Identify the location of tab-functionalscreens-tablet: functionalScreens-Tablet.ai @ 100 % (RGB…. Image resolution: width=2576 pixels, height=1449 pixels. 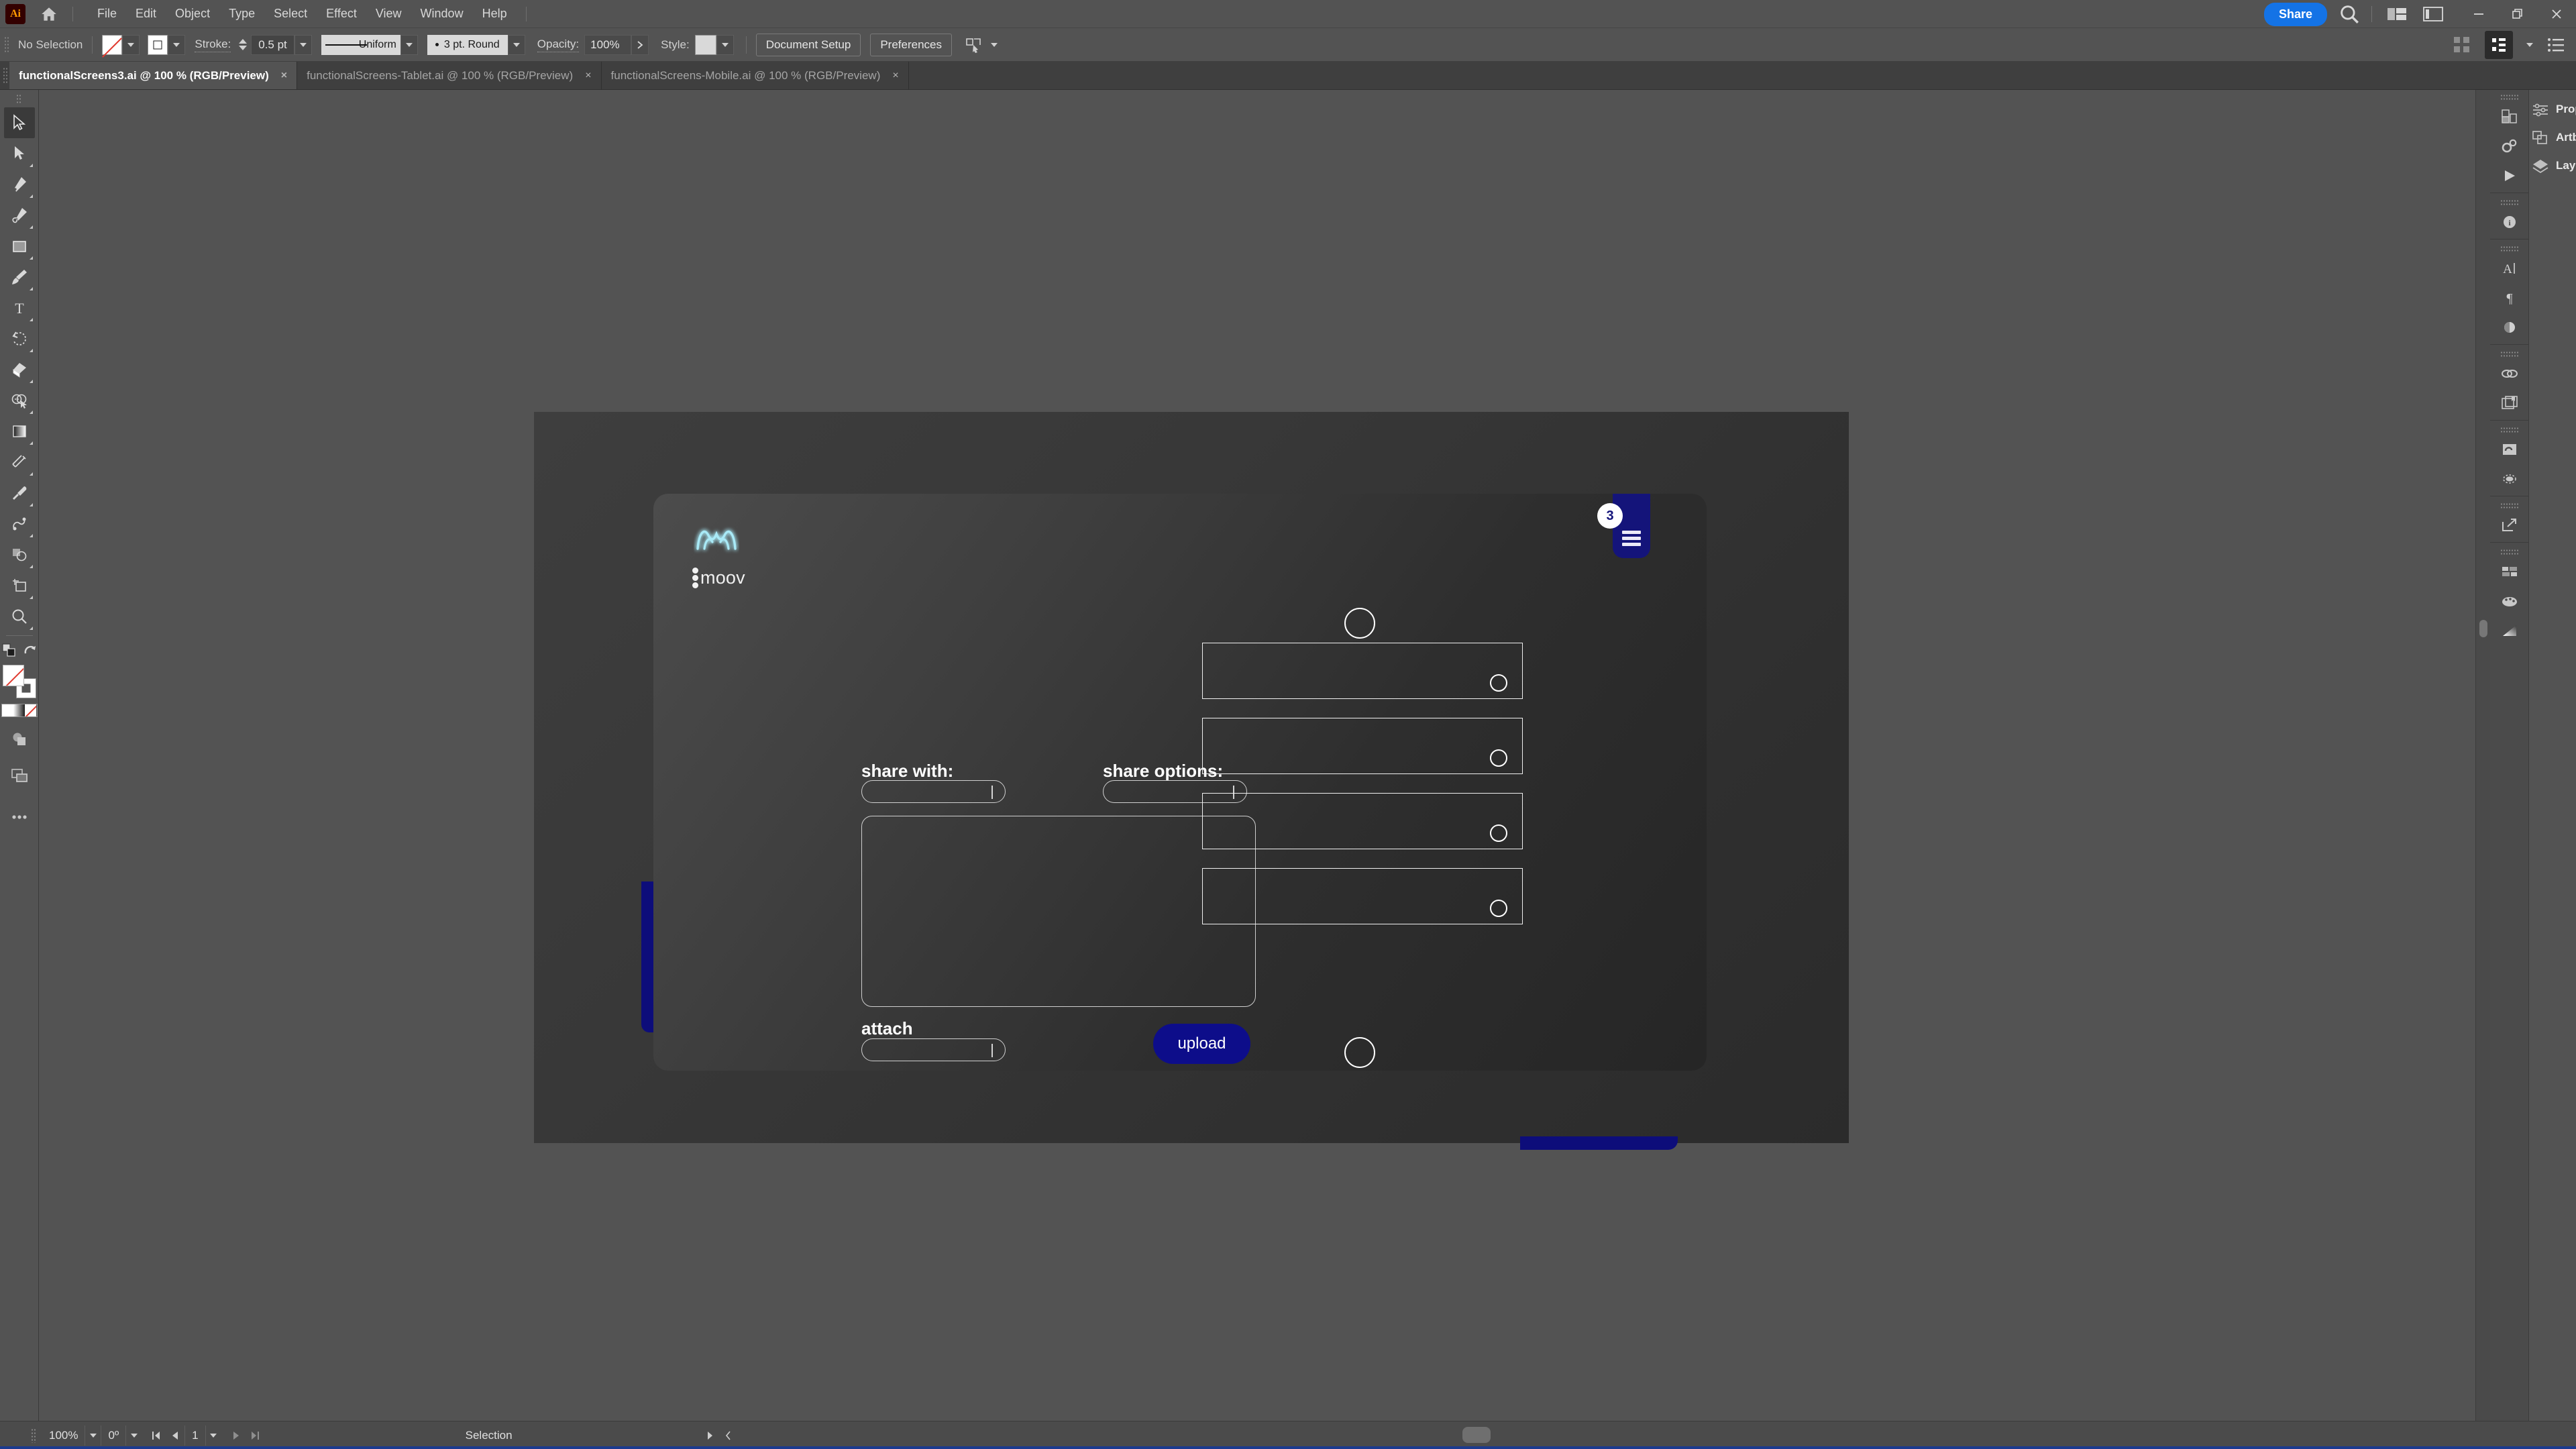
(449, 75).